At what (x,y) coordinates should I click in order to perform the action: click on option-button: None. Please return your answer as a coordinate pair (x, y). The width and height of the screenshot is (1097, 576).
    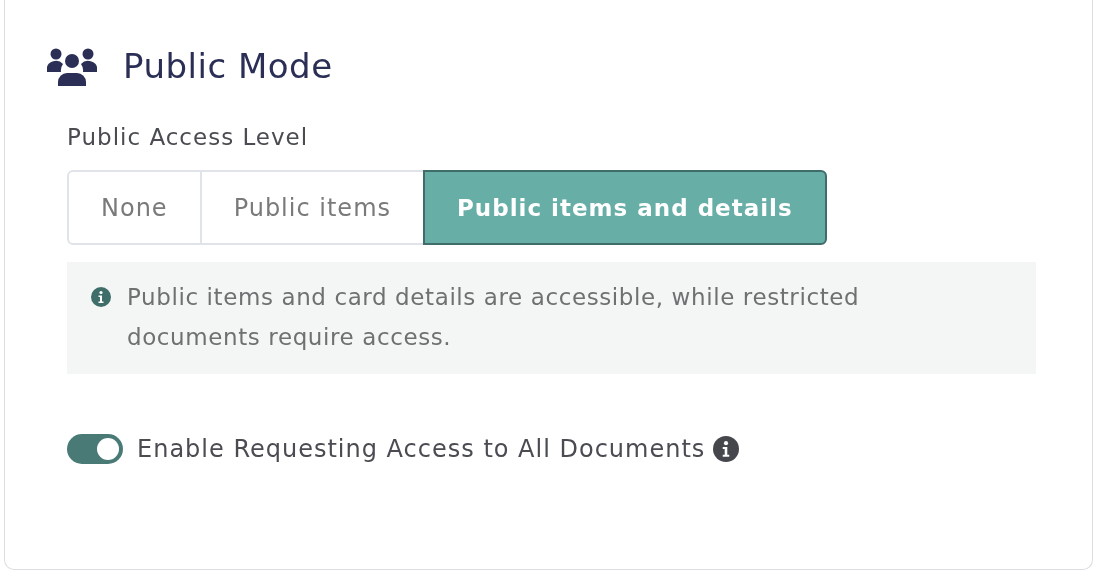
    Looking at the image, I should click on (134, 207).